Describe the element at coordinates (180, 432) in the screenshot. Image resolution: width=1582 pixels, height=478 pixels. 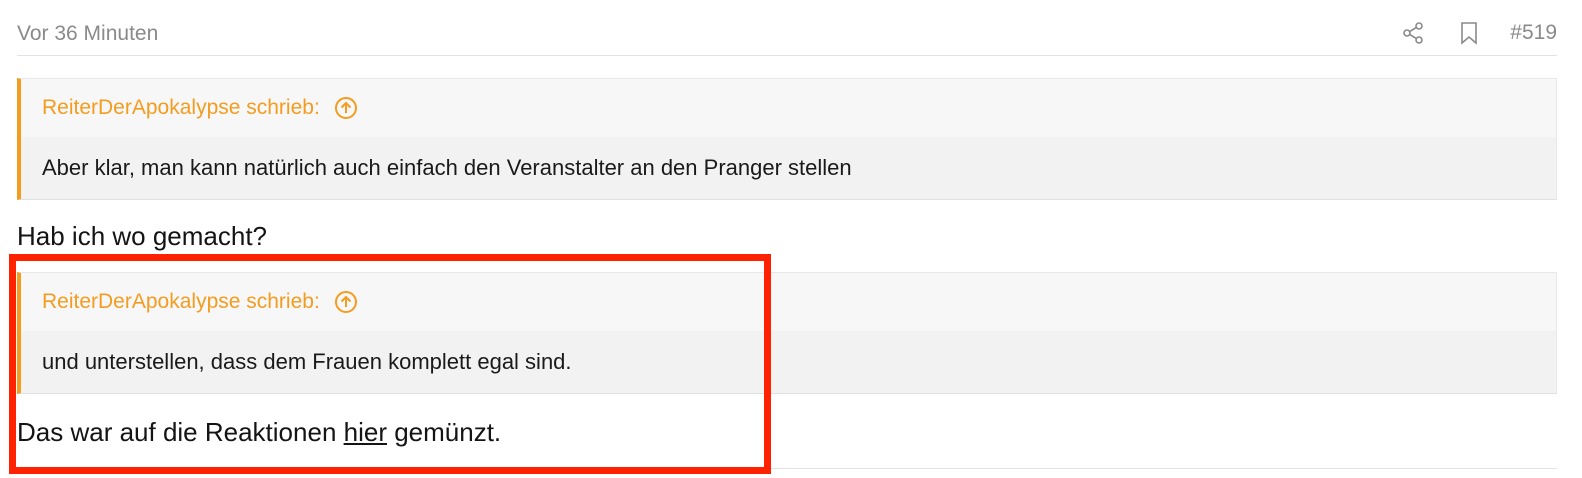
I see `reply-text-part: Das war auf die Reaktionen` at that location.